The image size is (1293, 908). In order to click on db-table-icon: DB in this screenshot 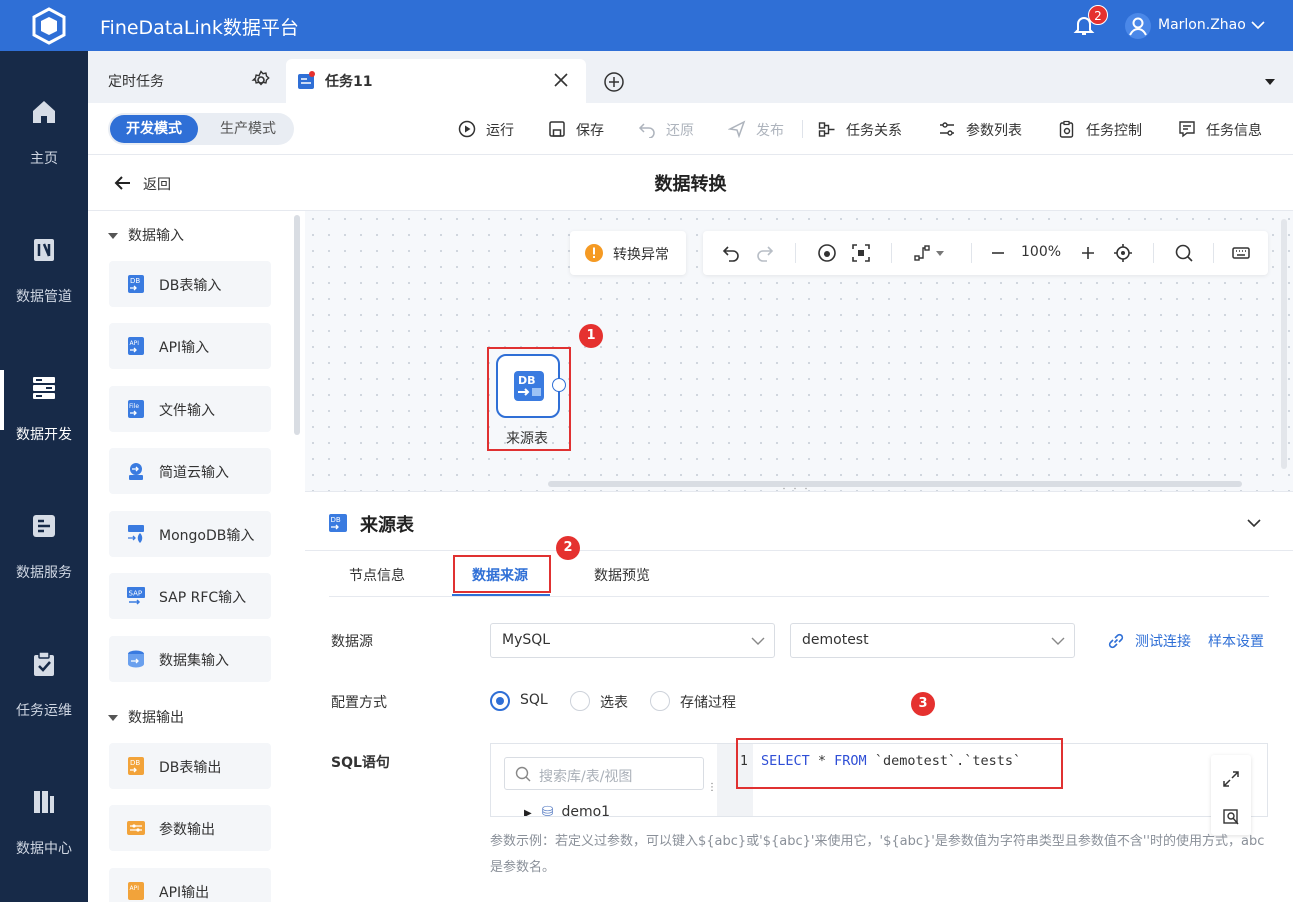, I will do `click(136, 284)`.